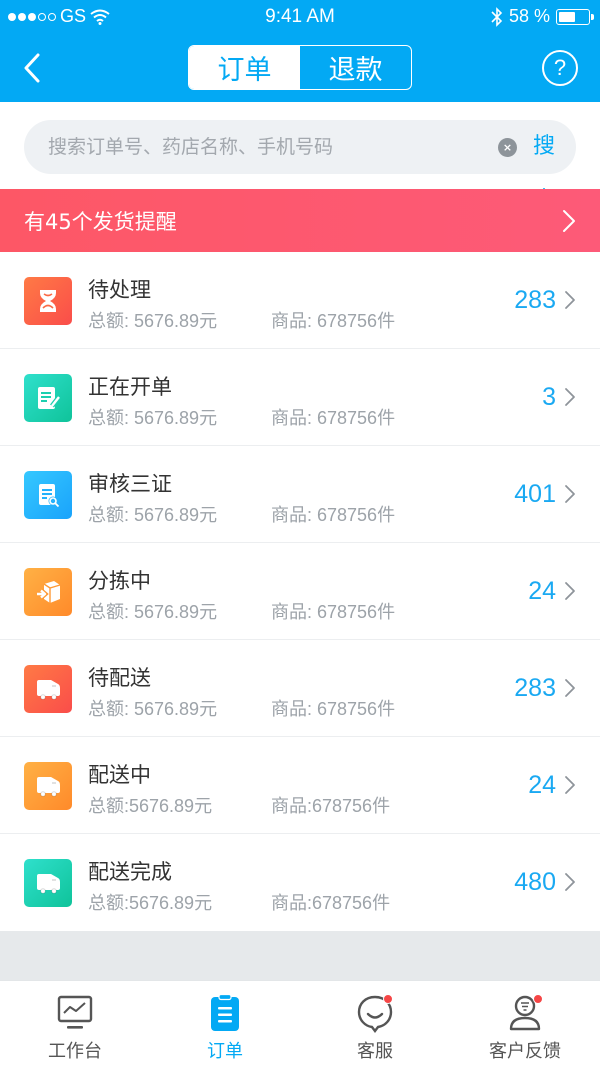 This screenshot has height=1067, width=600. Describe the element at coordinates (300, 882) in the screenshot. I see `order-status-row: 配送完成总额:5676.89元 商品:678756件 480` at that location.